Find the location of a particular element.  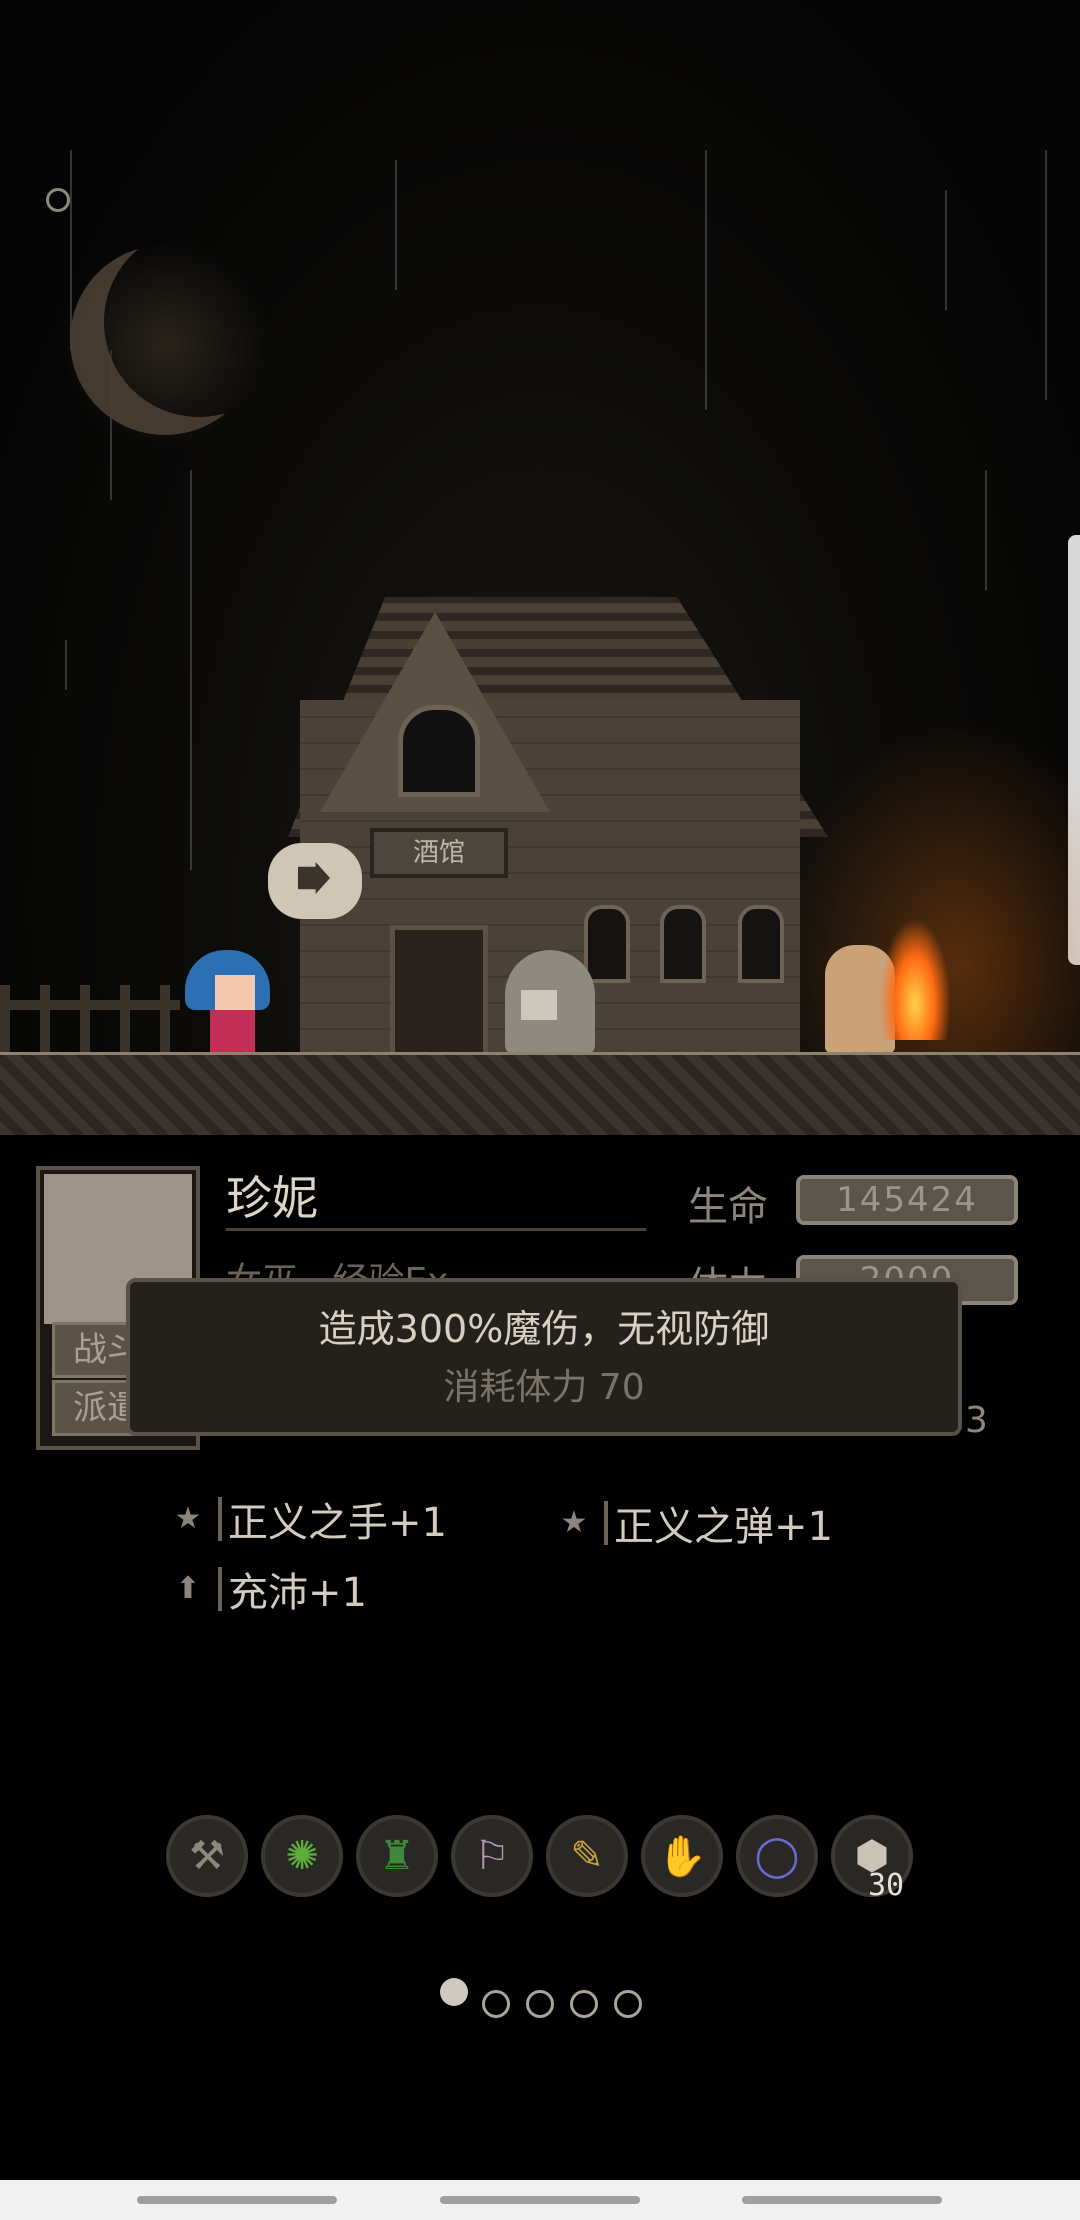

skill-item: ★ 正义之弹+1 is located at coordinates (695, 1523).